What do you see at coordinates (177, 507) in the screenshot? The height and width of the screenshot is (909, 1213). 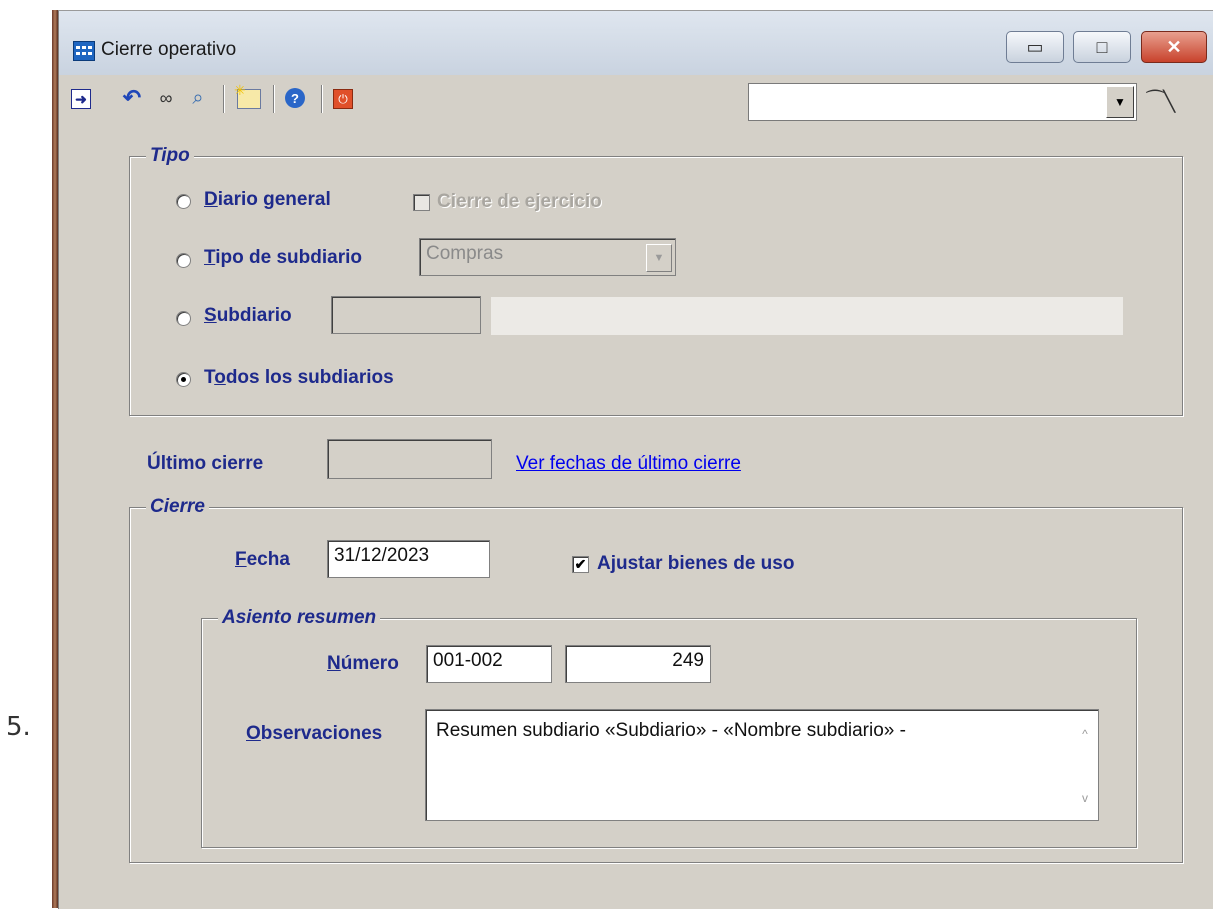 I see `cierre-legend: Cierre` at bounding box center [177, 507].